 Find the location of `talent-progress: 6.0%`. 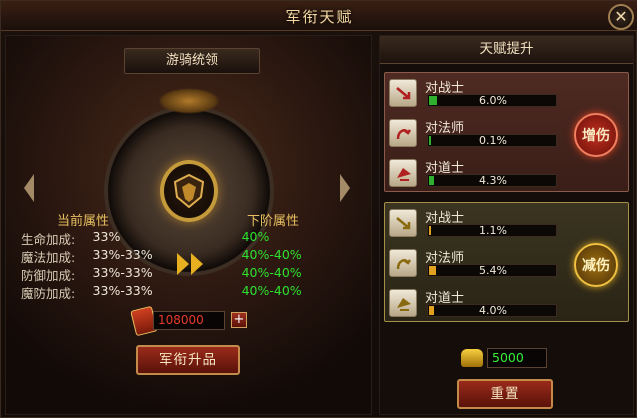

talent-progress: 6.0% is located at coordinates (492, 100).